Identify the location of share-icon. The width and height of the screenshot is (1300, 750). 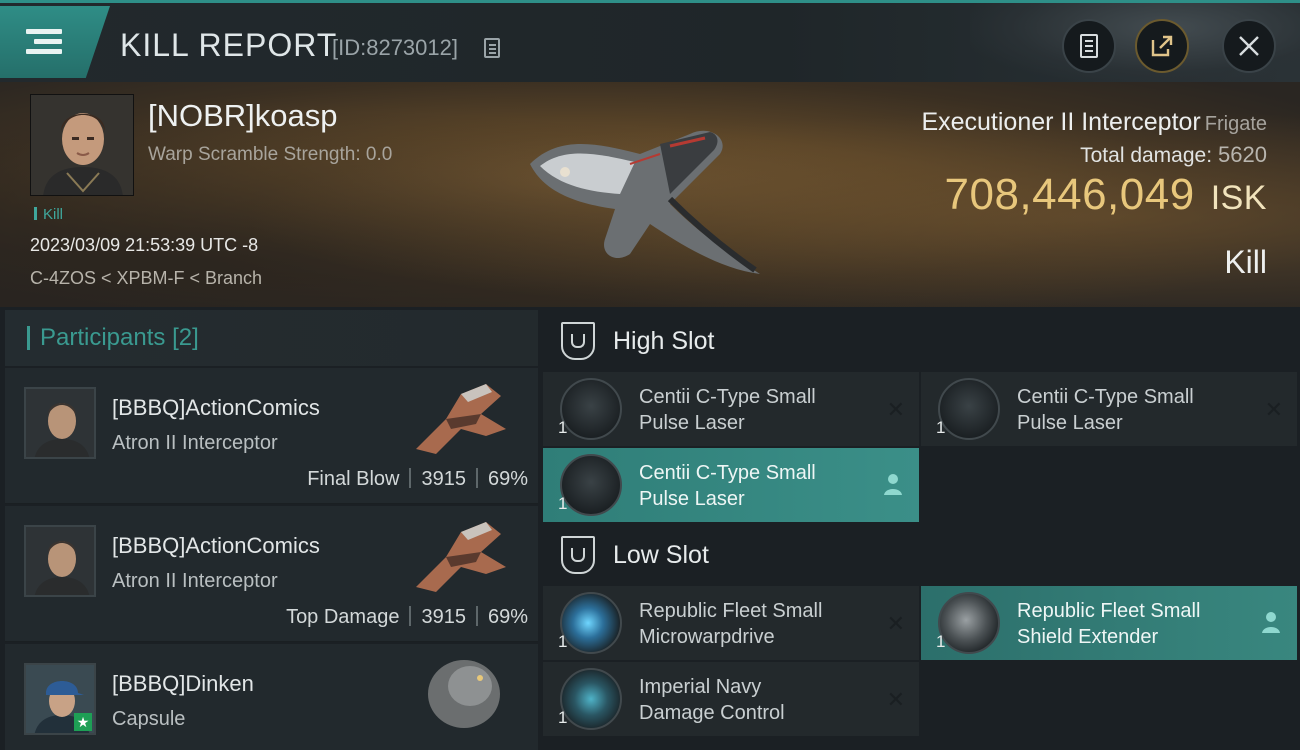
(1162, 46).